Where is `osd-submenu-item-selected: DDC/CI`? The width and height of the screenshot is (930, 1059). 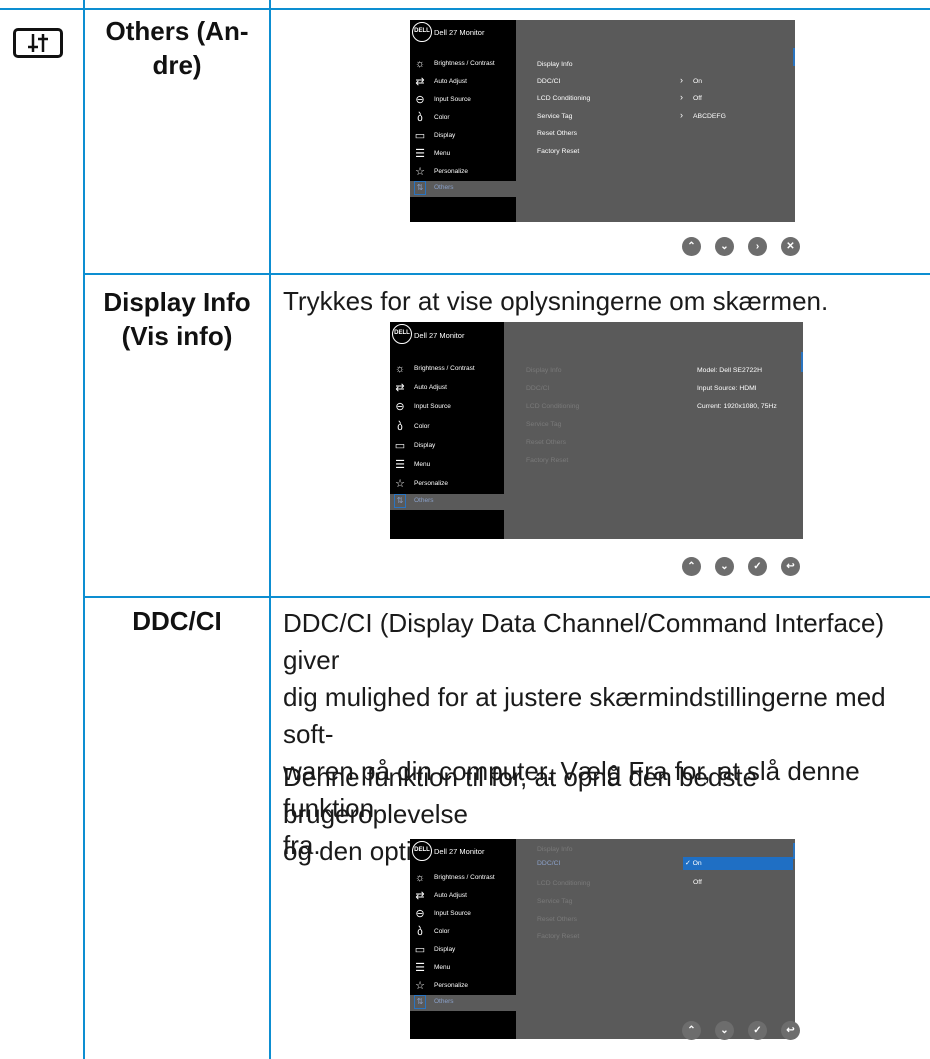 osd-submenu-item-selected: DDC/CI is located at coordinates (549, 863).